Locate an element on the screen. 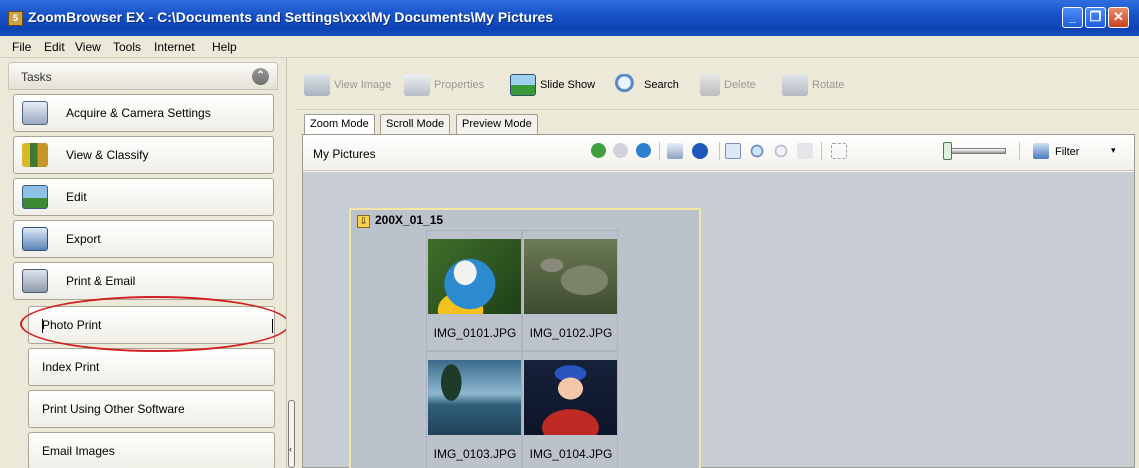 The width and height of the screenshot is (1139, 468). tasks-header: Tasks ⌃ is located at coordinates (143, 76).